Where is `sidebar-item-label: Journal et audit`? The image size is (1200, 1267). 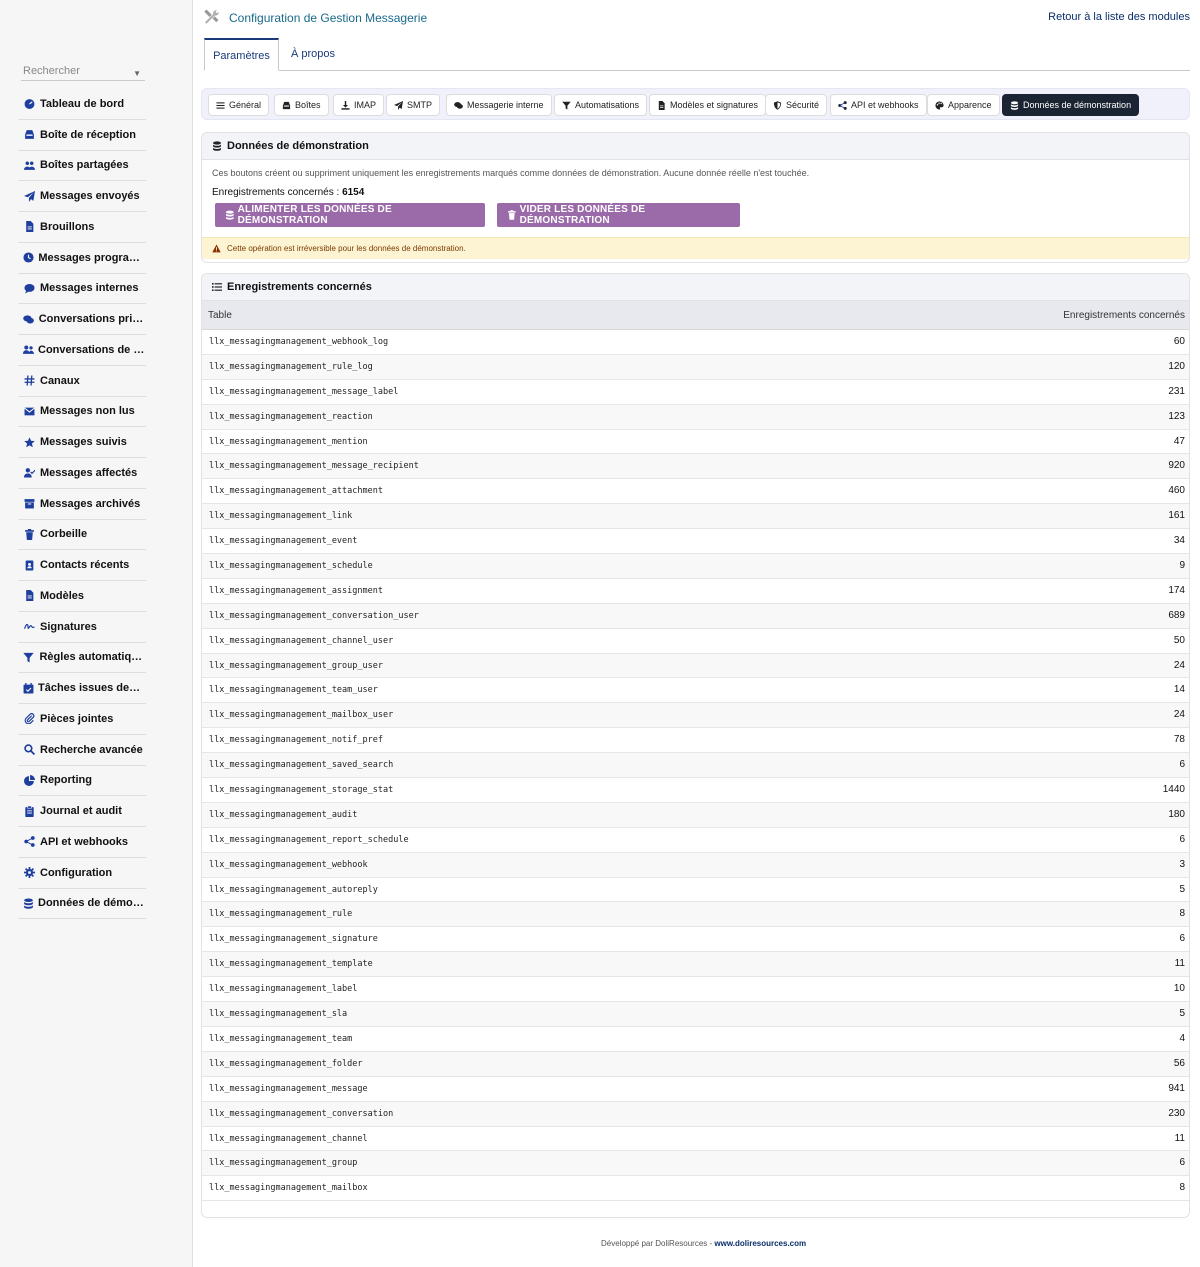
sidebar-item-label: Journal et audit is located at coordinates (81, 811).